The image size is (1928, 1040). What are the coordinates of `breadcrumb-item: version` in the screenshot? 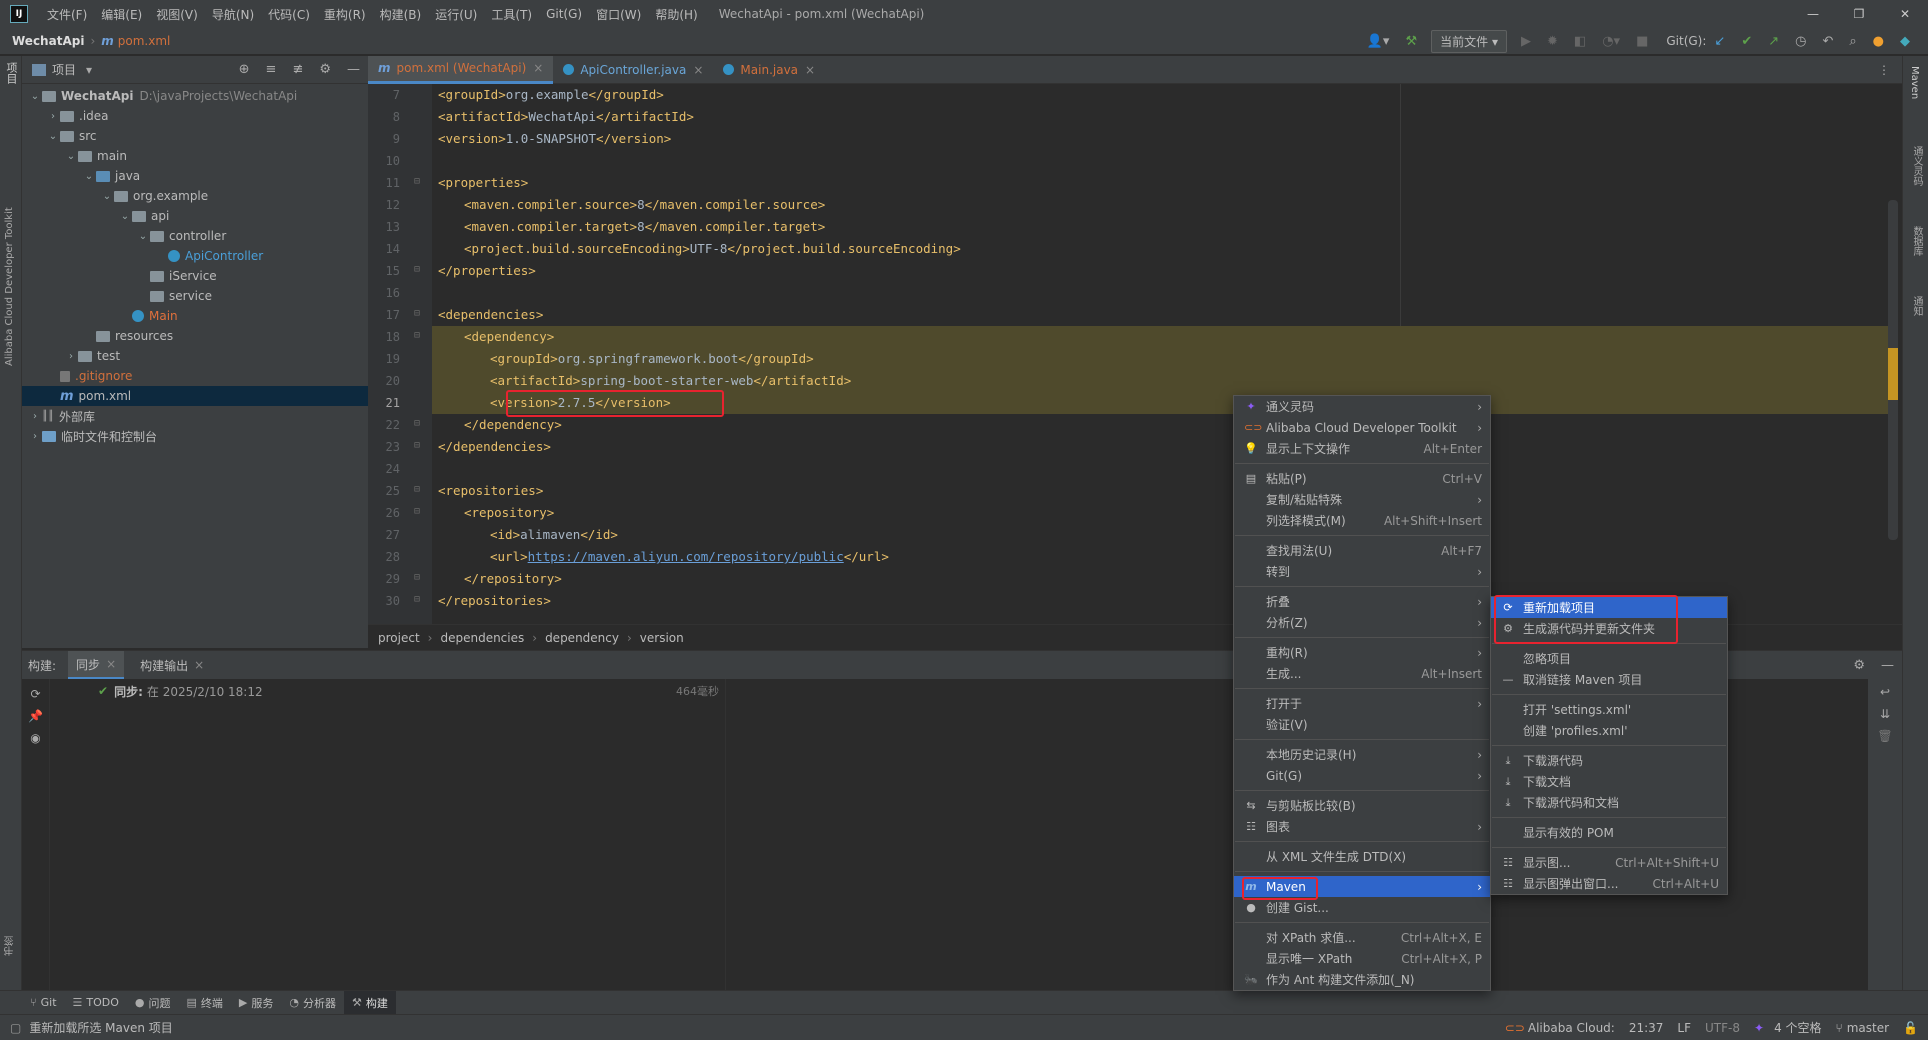 It's located at (662, 638).